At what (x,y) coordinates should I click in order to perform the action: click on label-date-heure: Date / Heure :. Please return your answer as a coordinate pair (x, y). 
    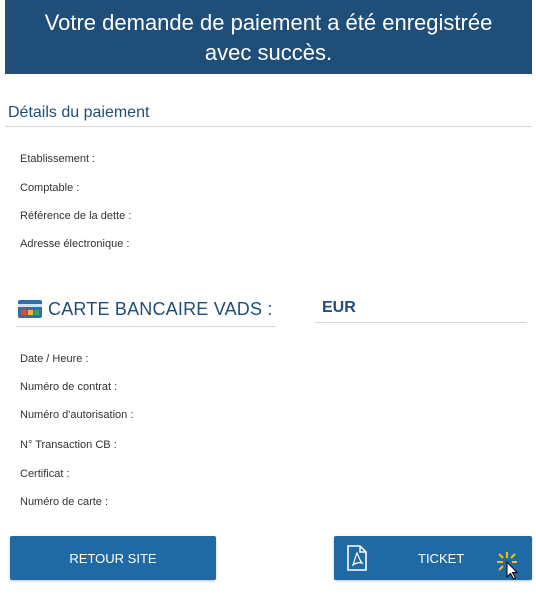
    Looking at the image, I should click on (54, 359).